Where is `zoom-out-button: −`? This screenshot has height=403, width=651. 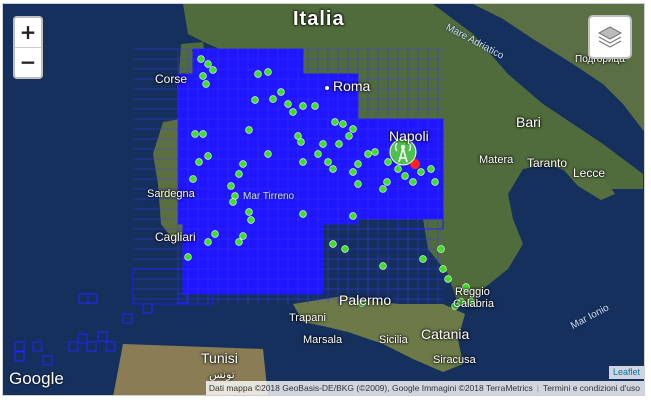 zoom-out-button: − is located at coordinates (28, 62).